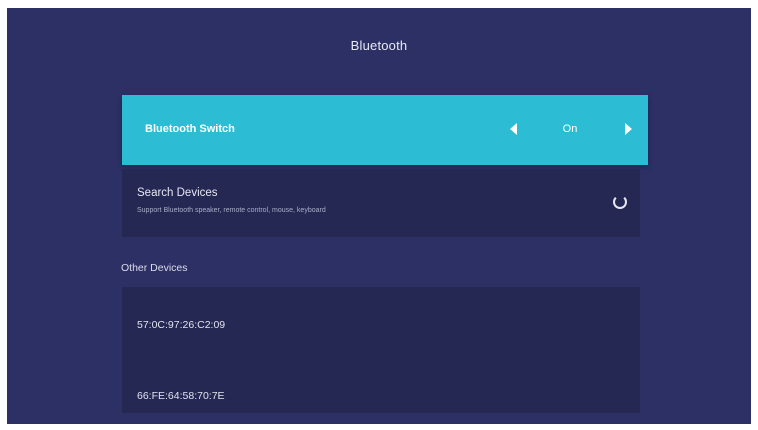 The height and width of the screenshot is (430, 758). Describe the element at coordinates (379, 45) in the screenshot. I see `page-title: Bluetooth` at that location.